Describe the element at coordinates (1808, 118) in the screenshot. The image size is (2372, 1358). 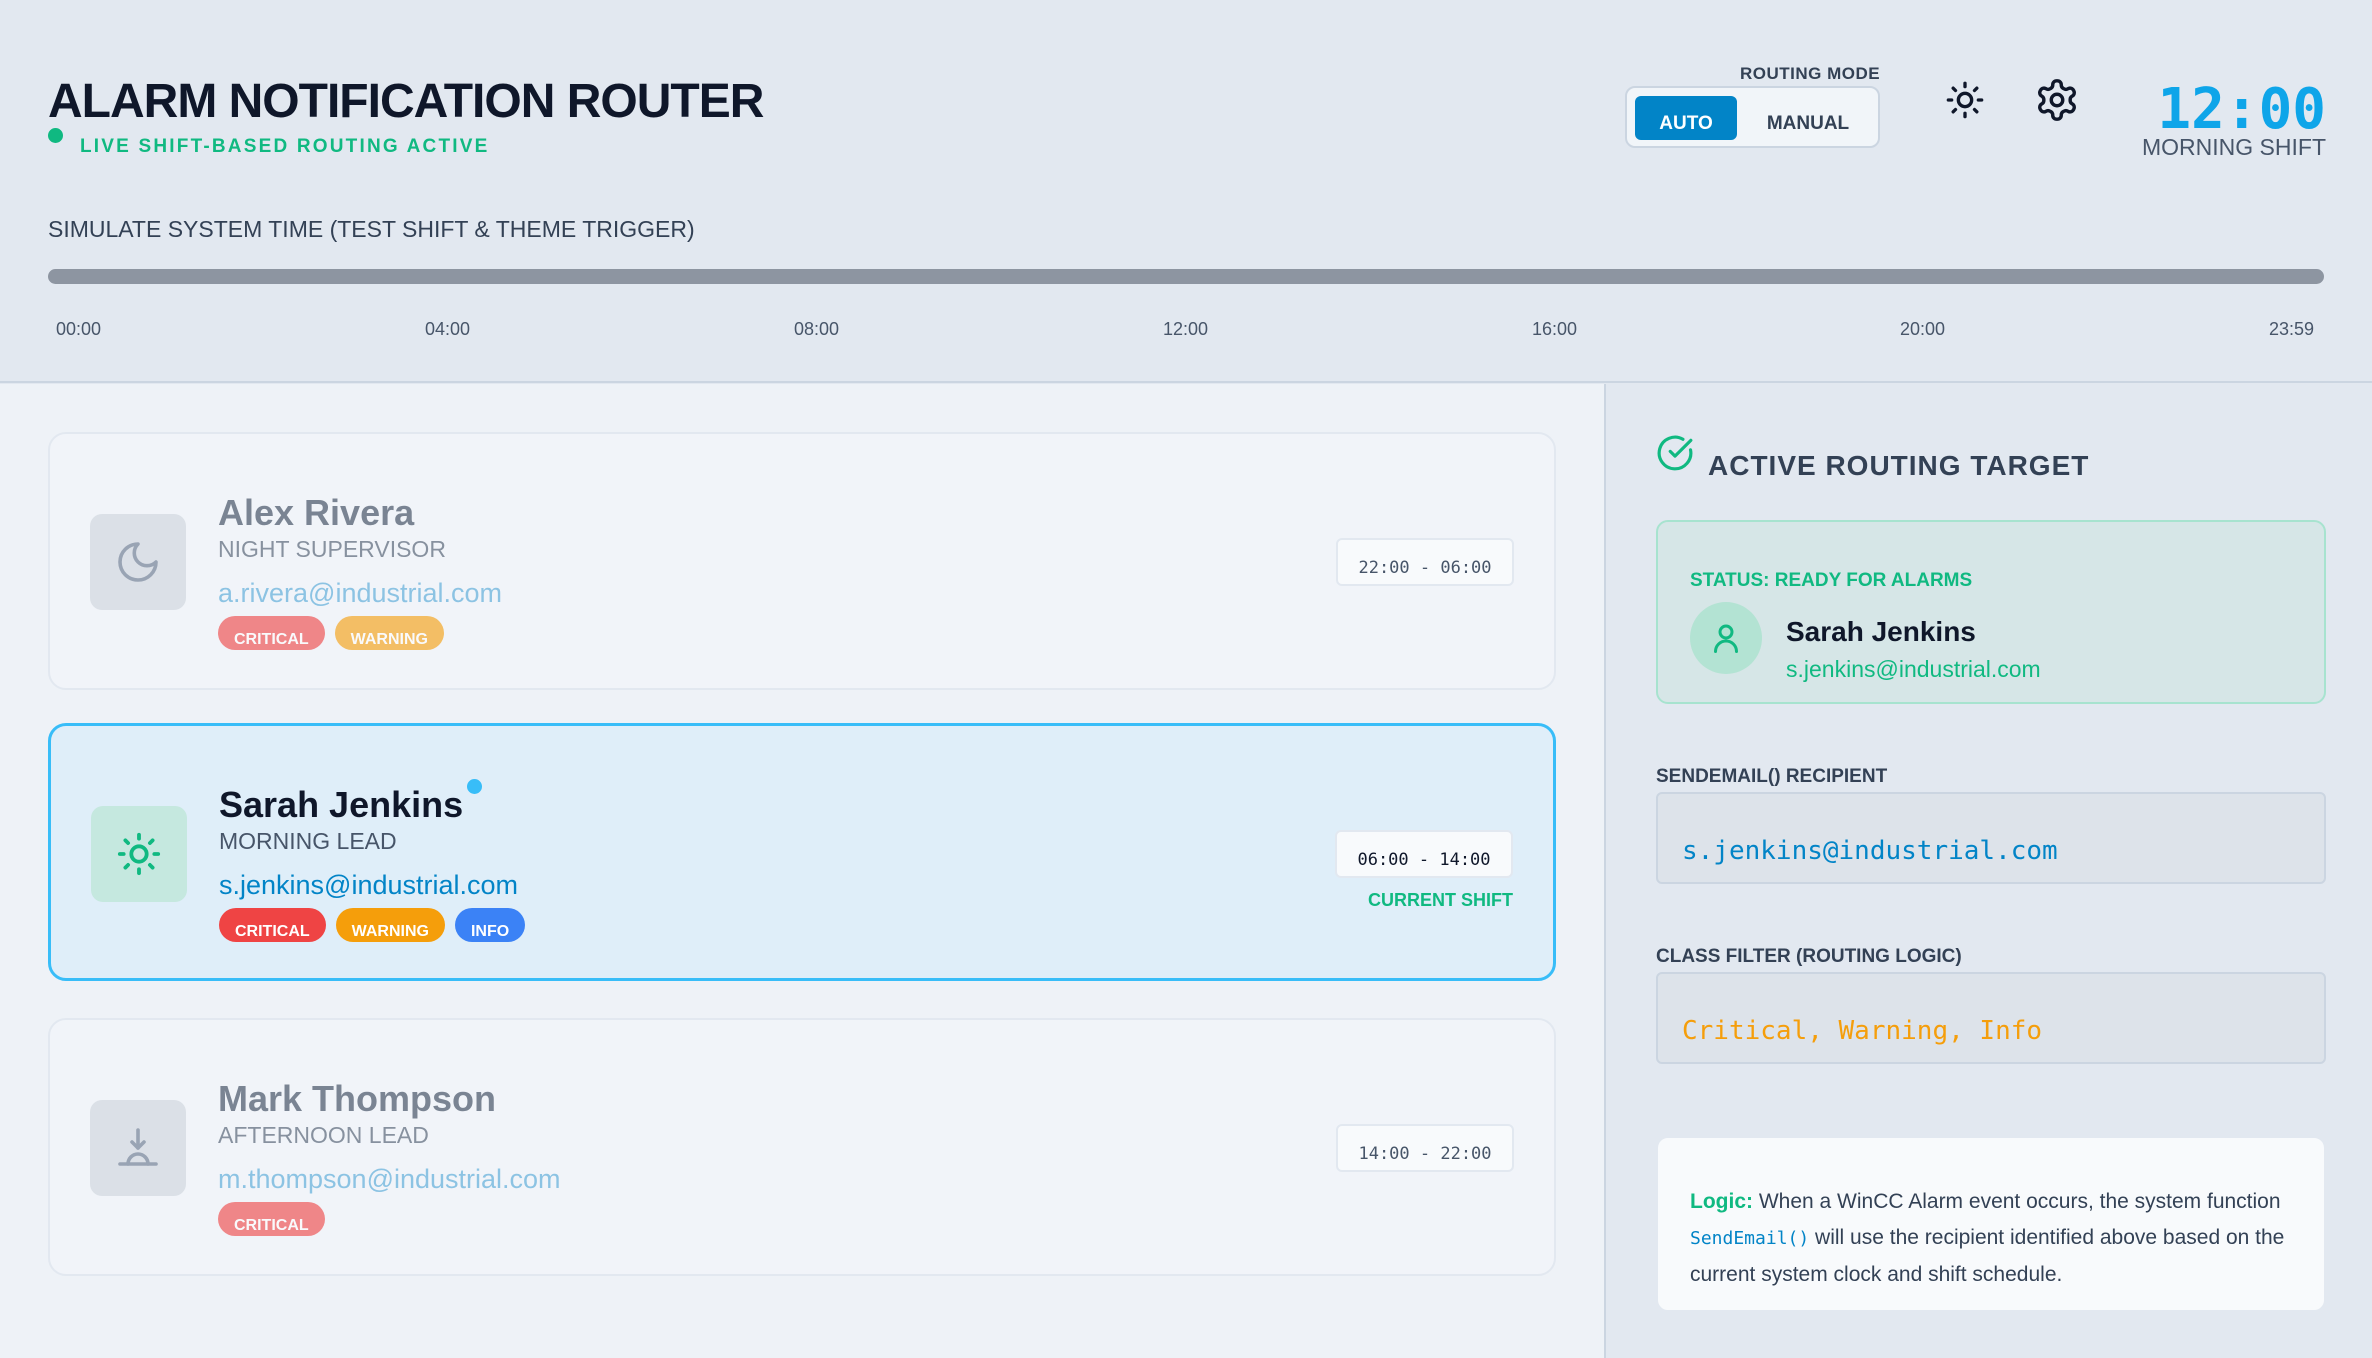
I see `manual-mode-button: MANUAL` at that location.